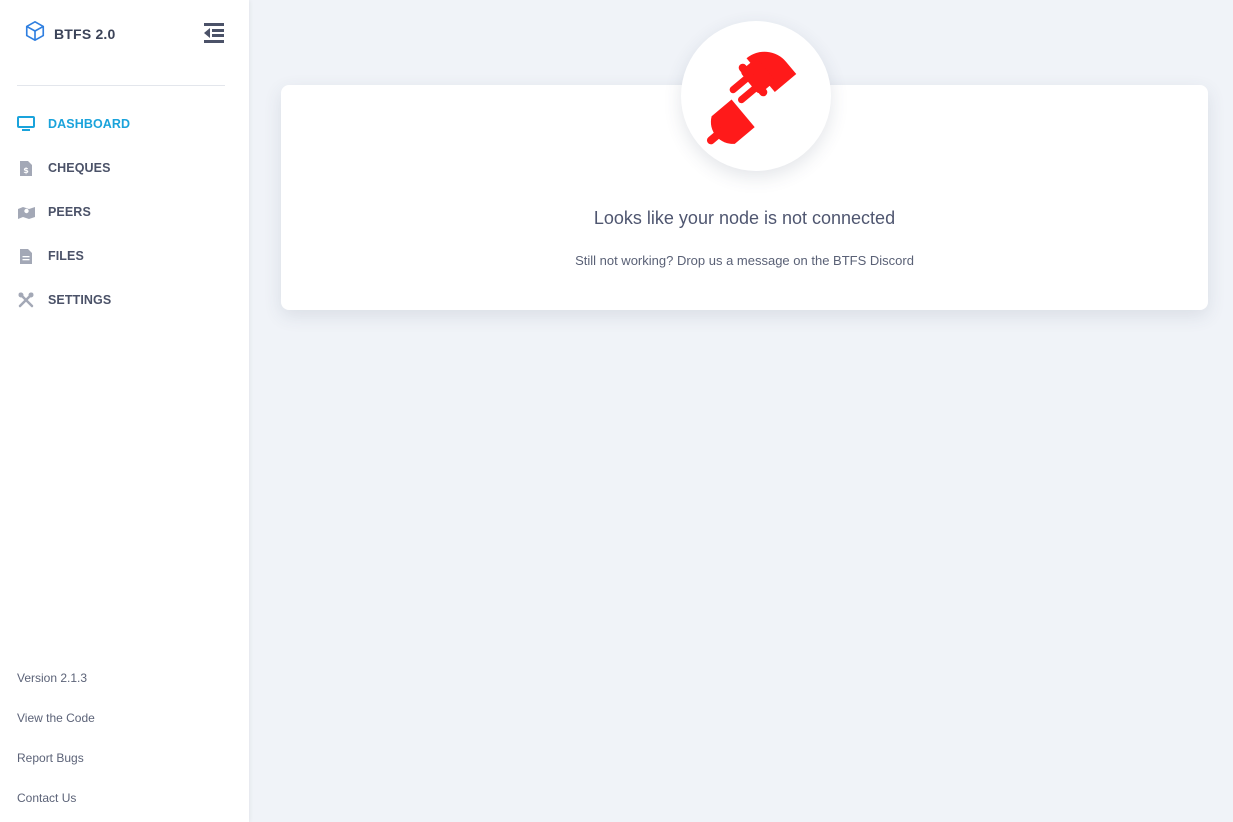  I want to click on view-code-link: View the Code, so click(56, 728).